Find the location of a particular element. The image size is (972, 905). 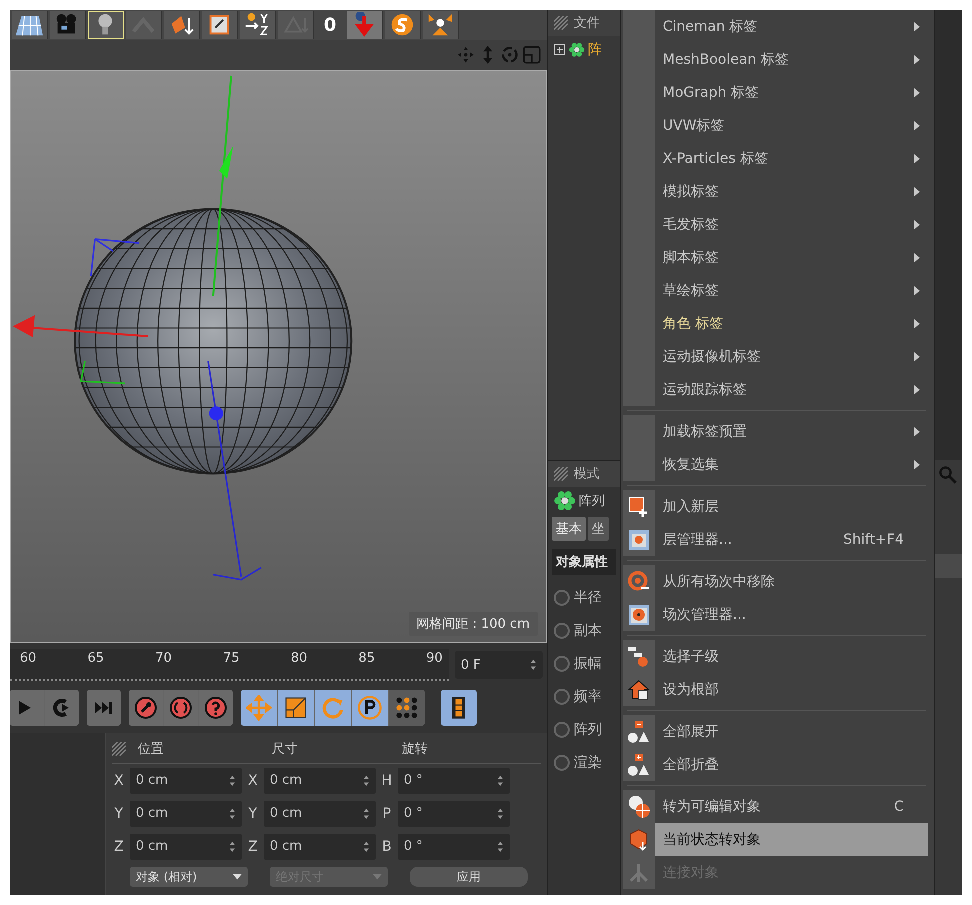

menu-item: 转为可编辑对象 C is located at coordinates (775, 806).